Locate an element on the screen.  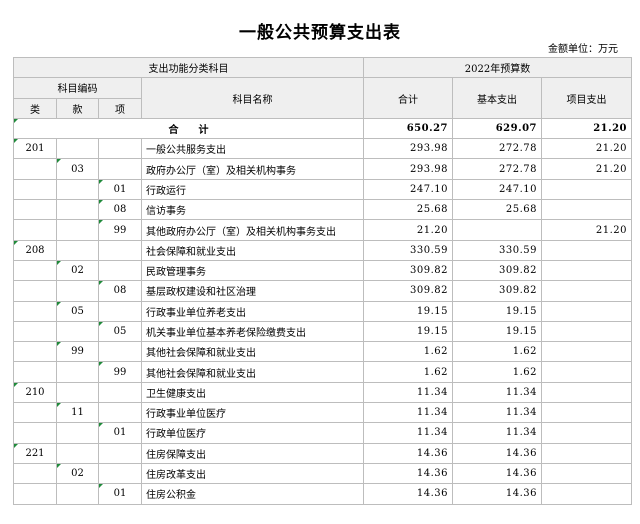
table-row: 210 卫生健康支出 11.34 11.34 is located at coordinates (323, 392).